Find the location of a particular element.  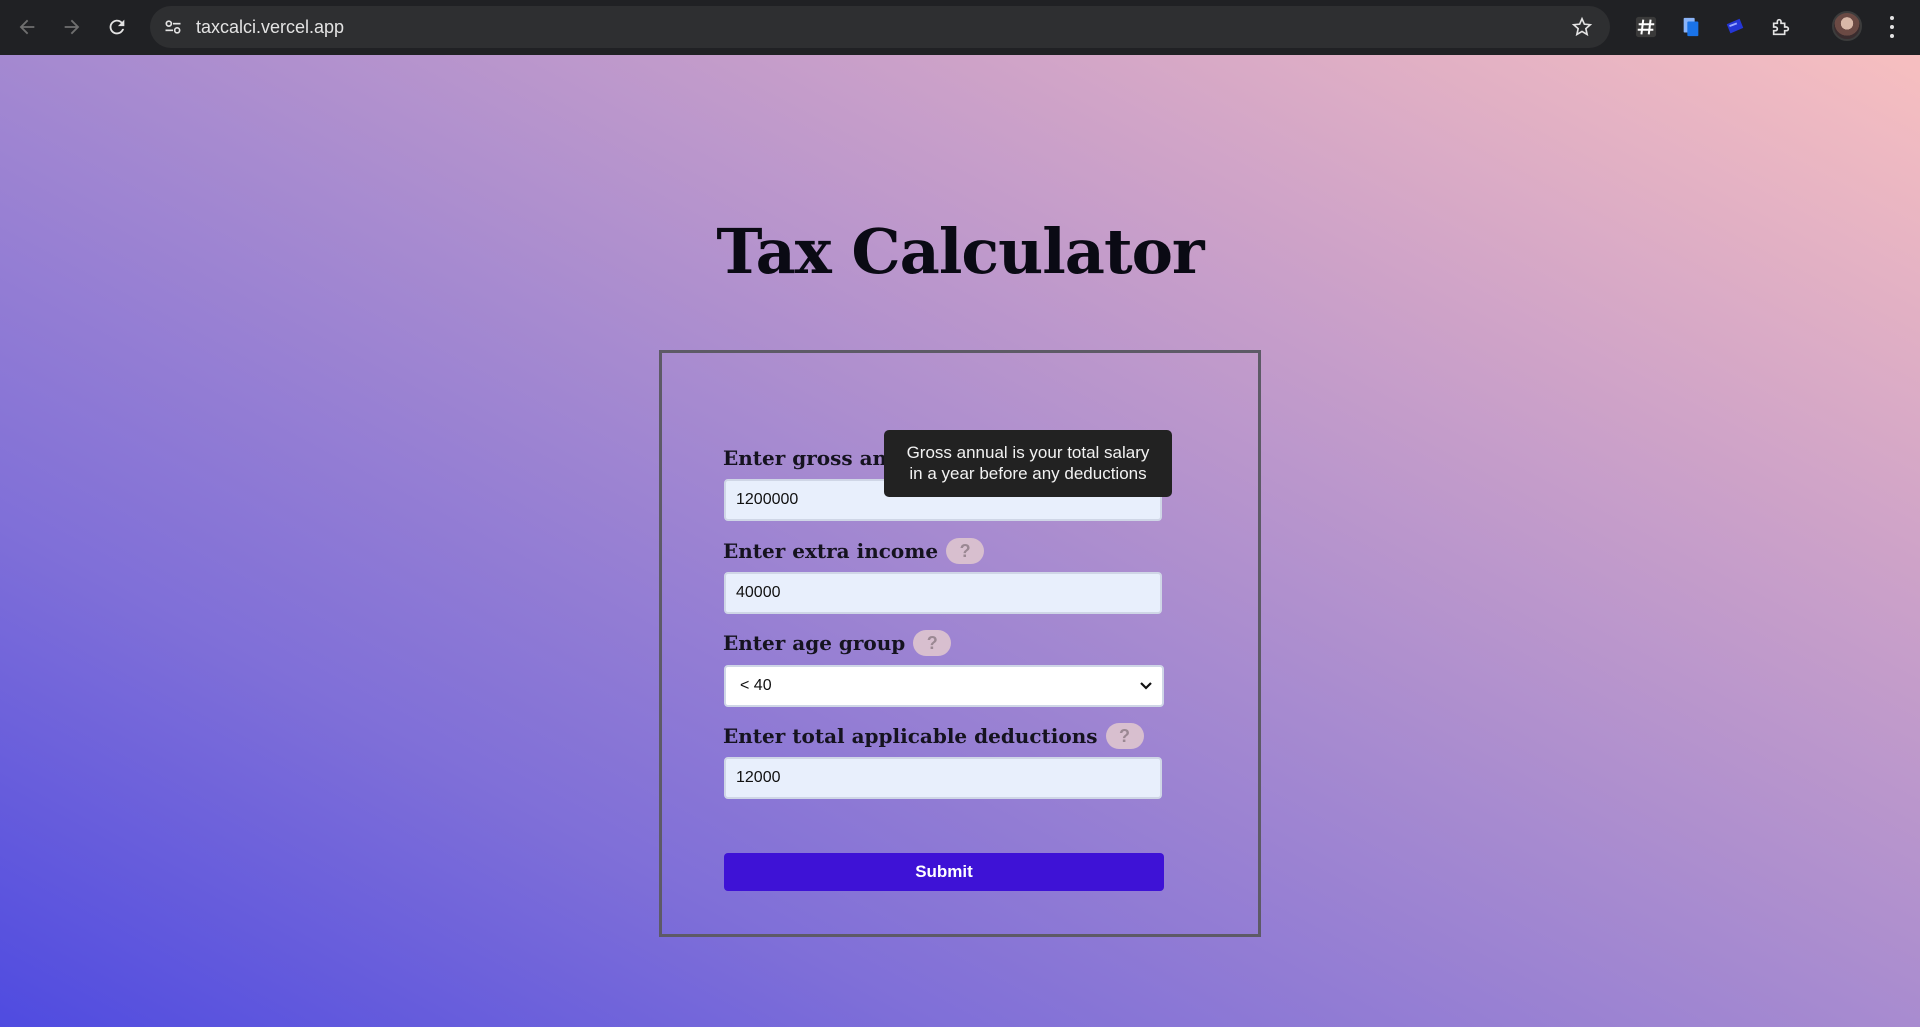

forward-icon is located at coordinates (72, 27).